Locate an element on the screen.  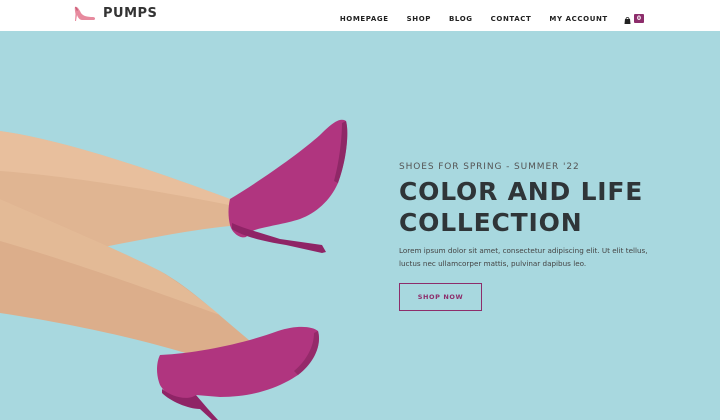
hero-subtitle: SHOES FOR SPRING - SUMMER '22 is located at coordinates (489, 167).